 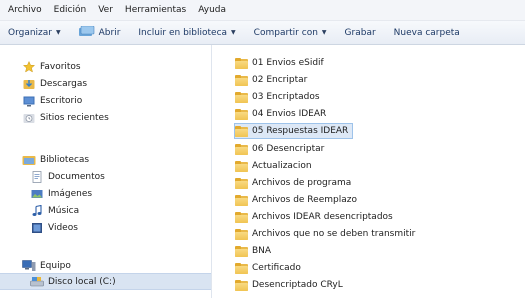 I want to click on folder-item: 02 Encriptar, so click(x=273, y=80).